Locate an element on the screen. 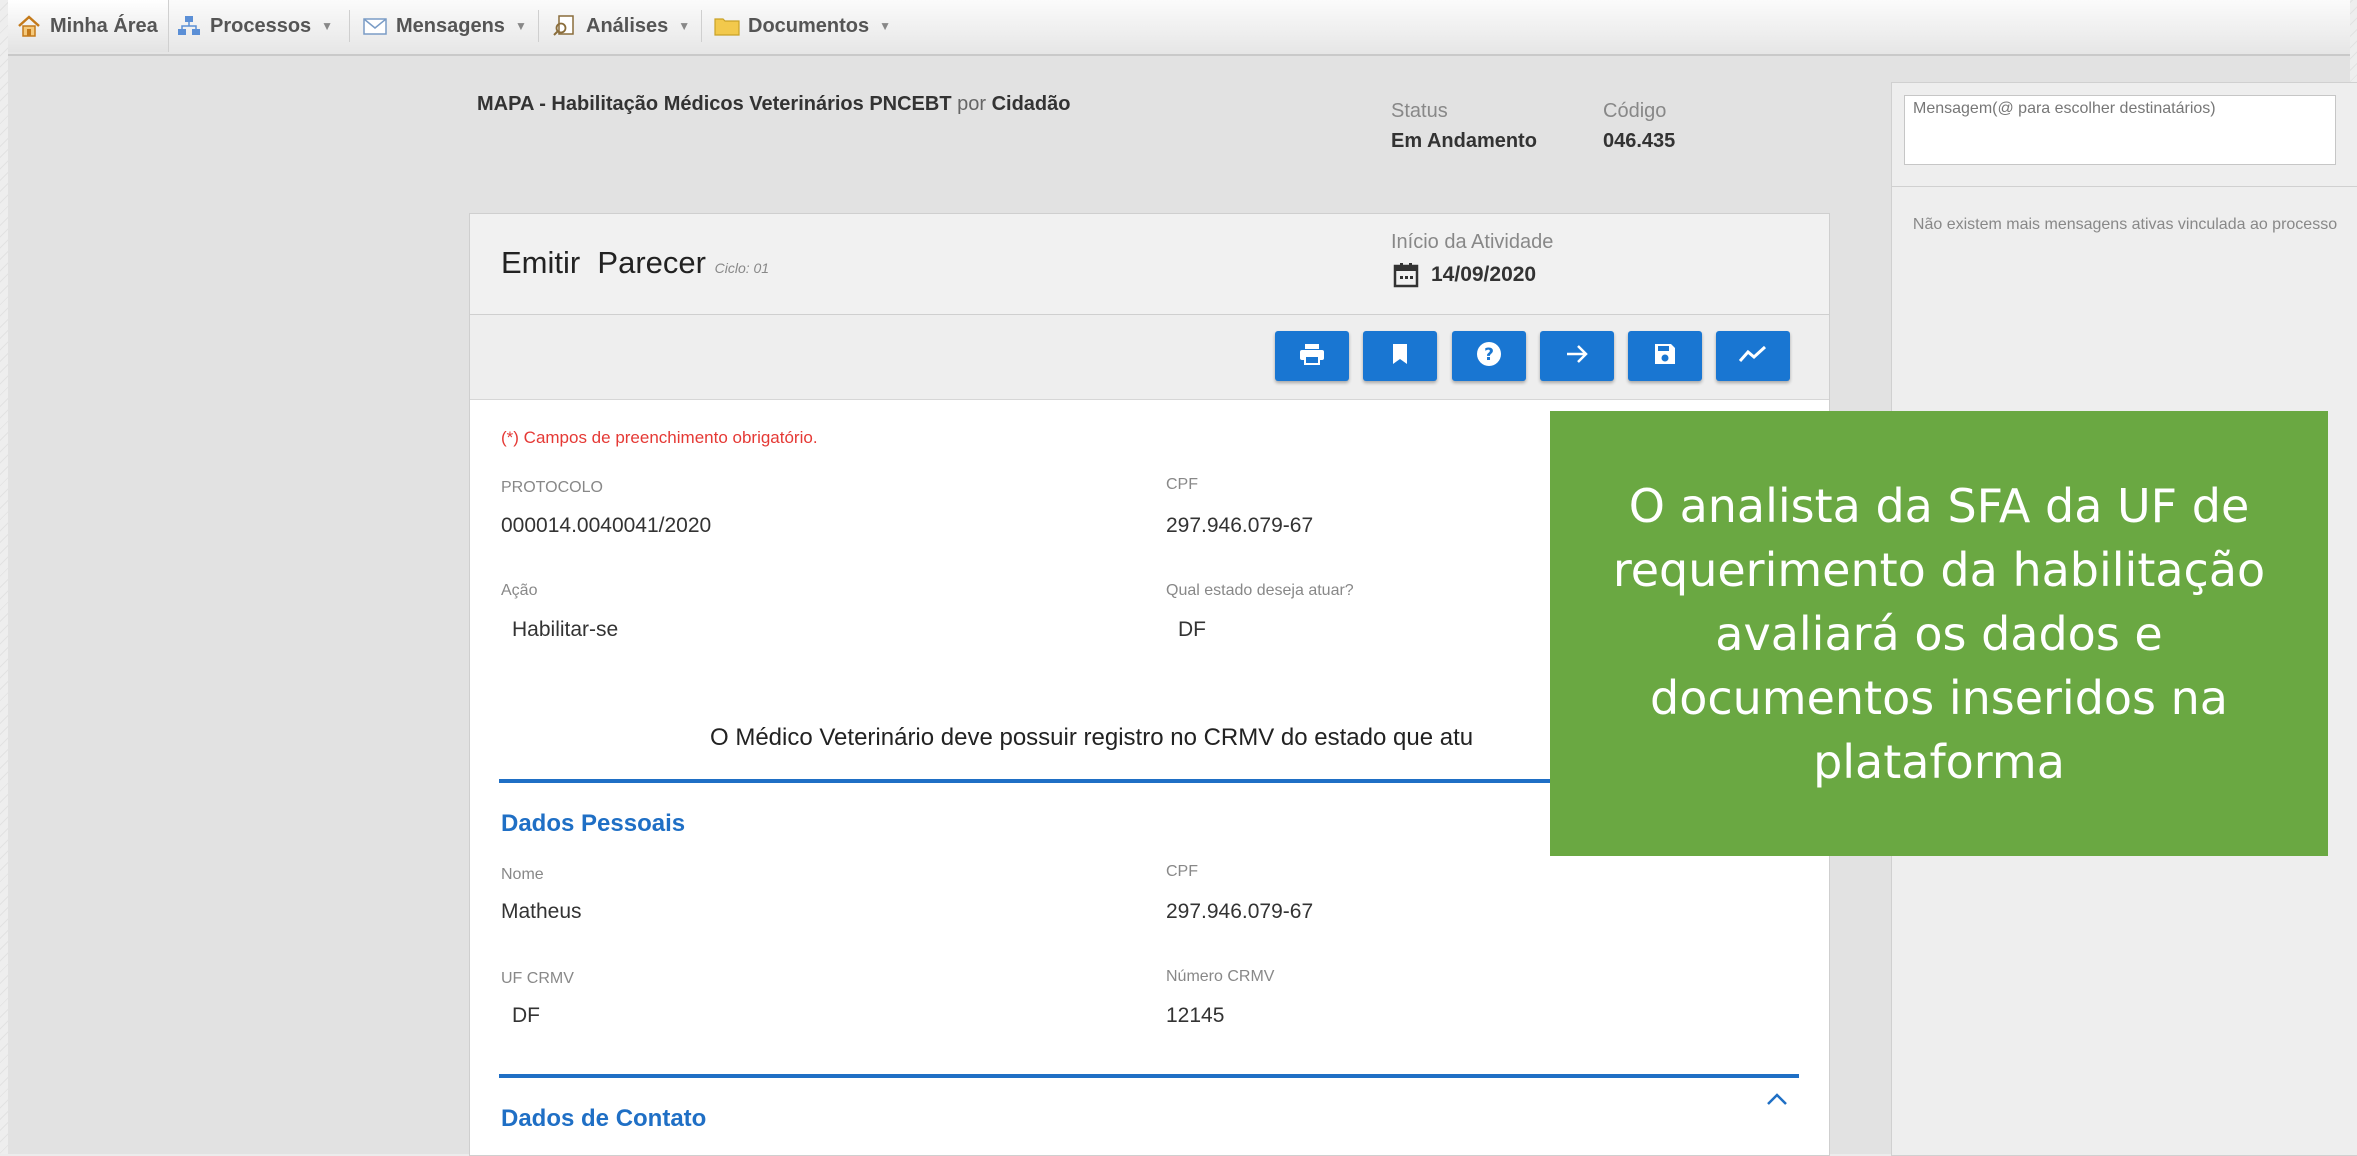 Image resolution: width=2357 pixels, height=1156 pixels. menu-processos: Processos ▼ is located at coordinates (254, 26).